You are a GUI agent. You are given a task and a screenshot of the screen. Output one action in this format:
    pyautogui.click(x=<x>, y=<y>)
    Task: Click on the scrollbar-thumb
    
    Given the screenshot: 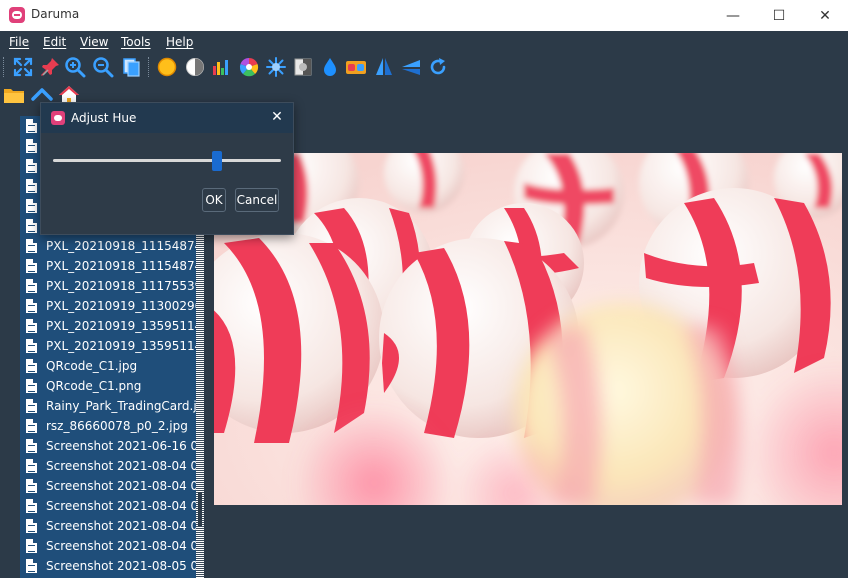 What is the action you would take?
    pyautogui.click(x=200, y=509)
    